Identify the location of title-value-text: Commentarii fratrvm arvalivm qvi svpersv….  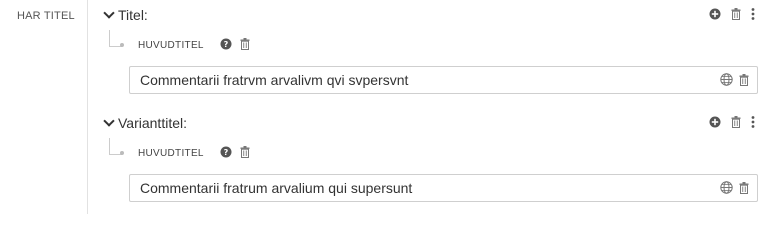
(274, 80).